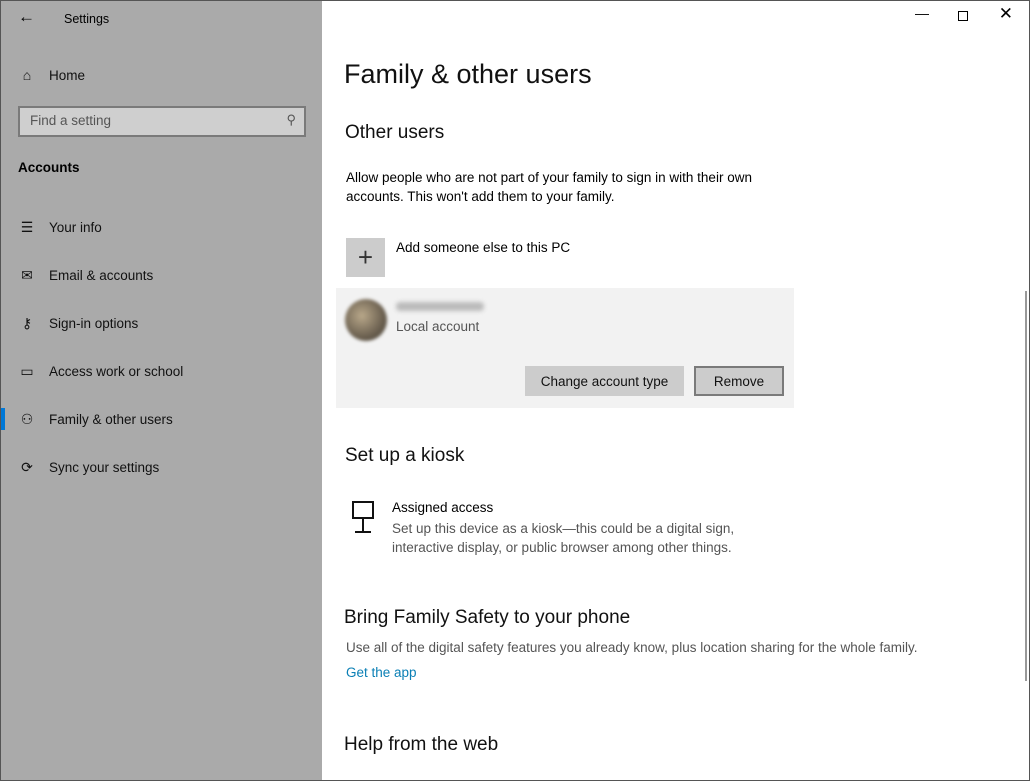  Describe the element at coordinates (27, 466) in the screenshot. I see `sync-icon: ⟳` at that location.